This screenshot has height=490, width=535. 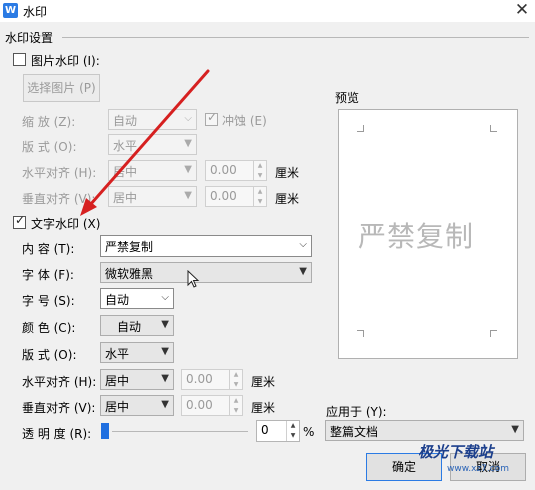 What do you see at coordinates (354, 432) in the screenshot?
I see `apply-to-value: 整篇文档` at bounding box center [354, 432].